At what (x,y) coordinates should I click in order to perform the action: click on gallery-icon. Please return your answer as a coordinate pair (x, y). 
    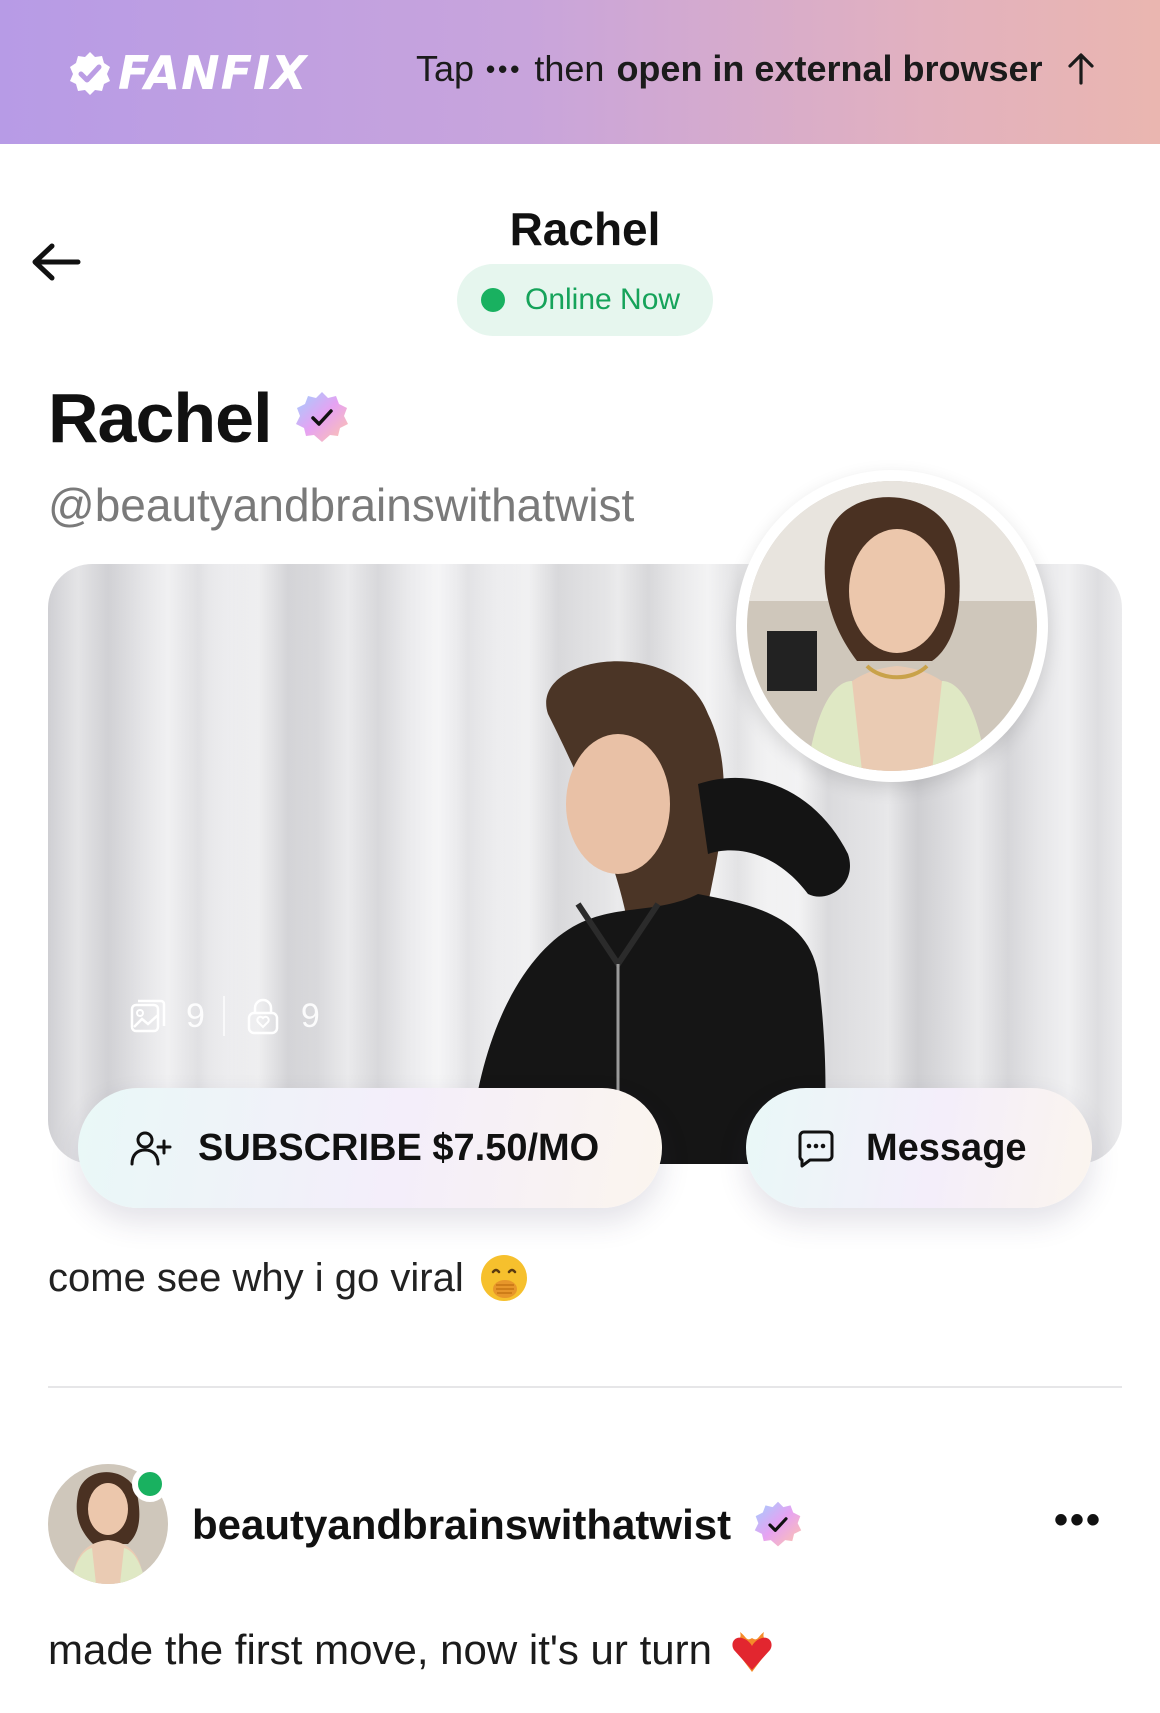
    Looking at the image, I should click on (148, 1016).